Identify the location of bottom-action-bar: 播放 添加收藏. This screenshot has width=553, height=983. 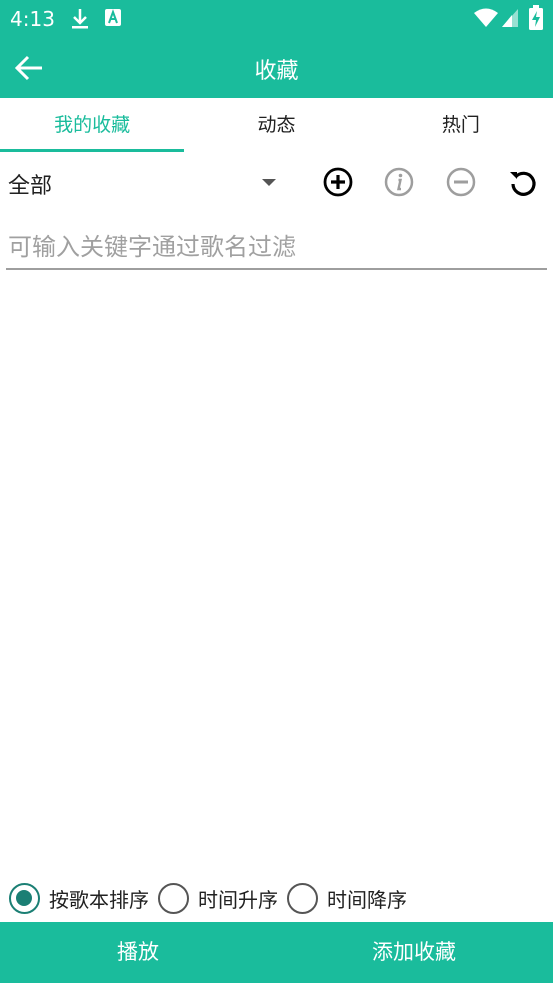
(276, 952).